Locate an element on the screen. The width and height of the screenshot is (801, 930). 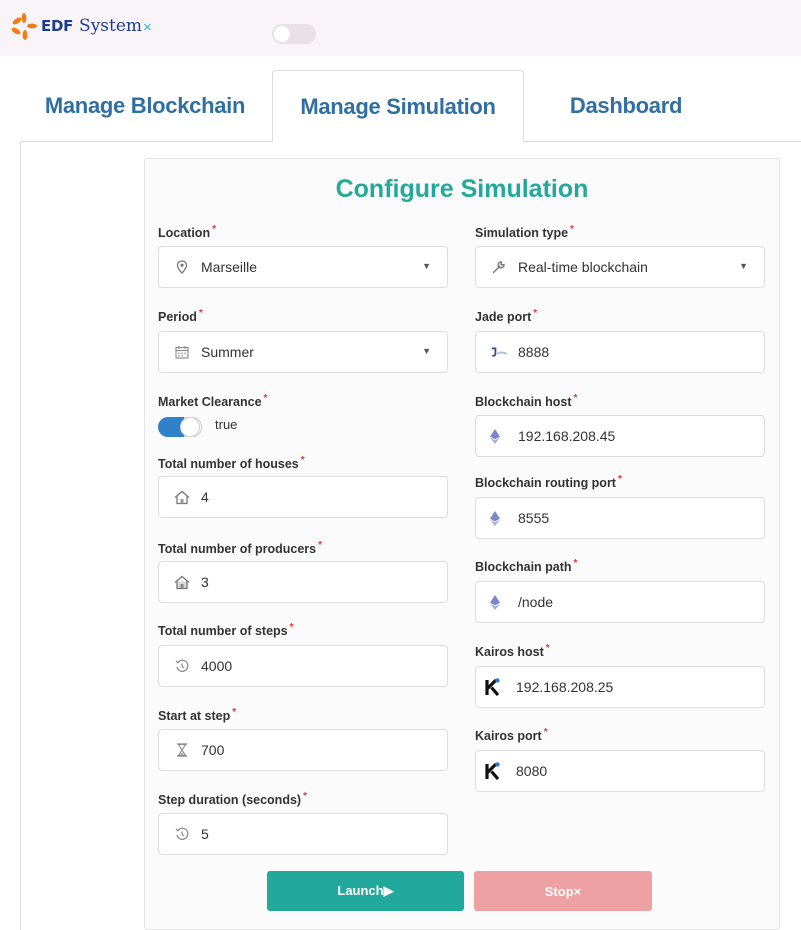
step-duration-label-text: Step duration (seconds) is located at coordinates (230, 800).